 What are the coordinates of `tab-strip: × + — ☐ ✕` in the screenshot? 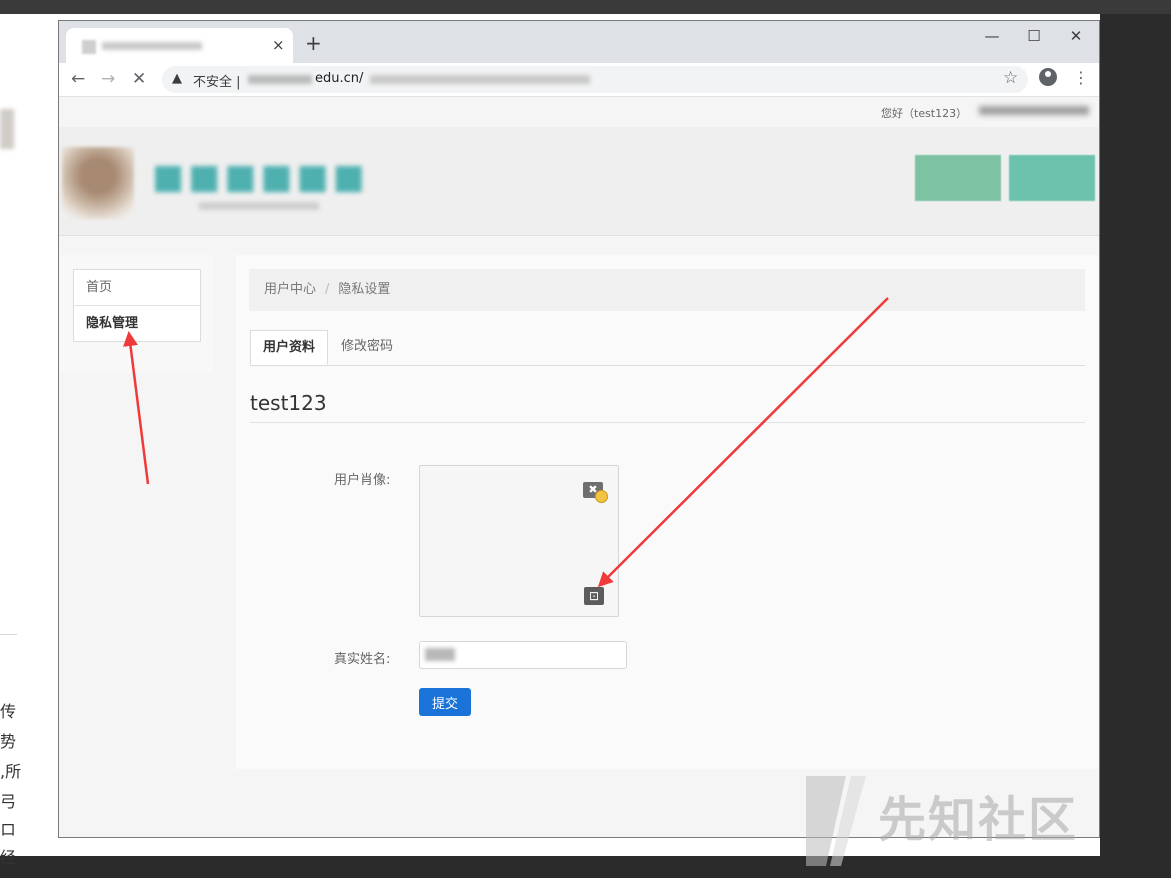 It's located at (579, 42).